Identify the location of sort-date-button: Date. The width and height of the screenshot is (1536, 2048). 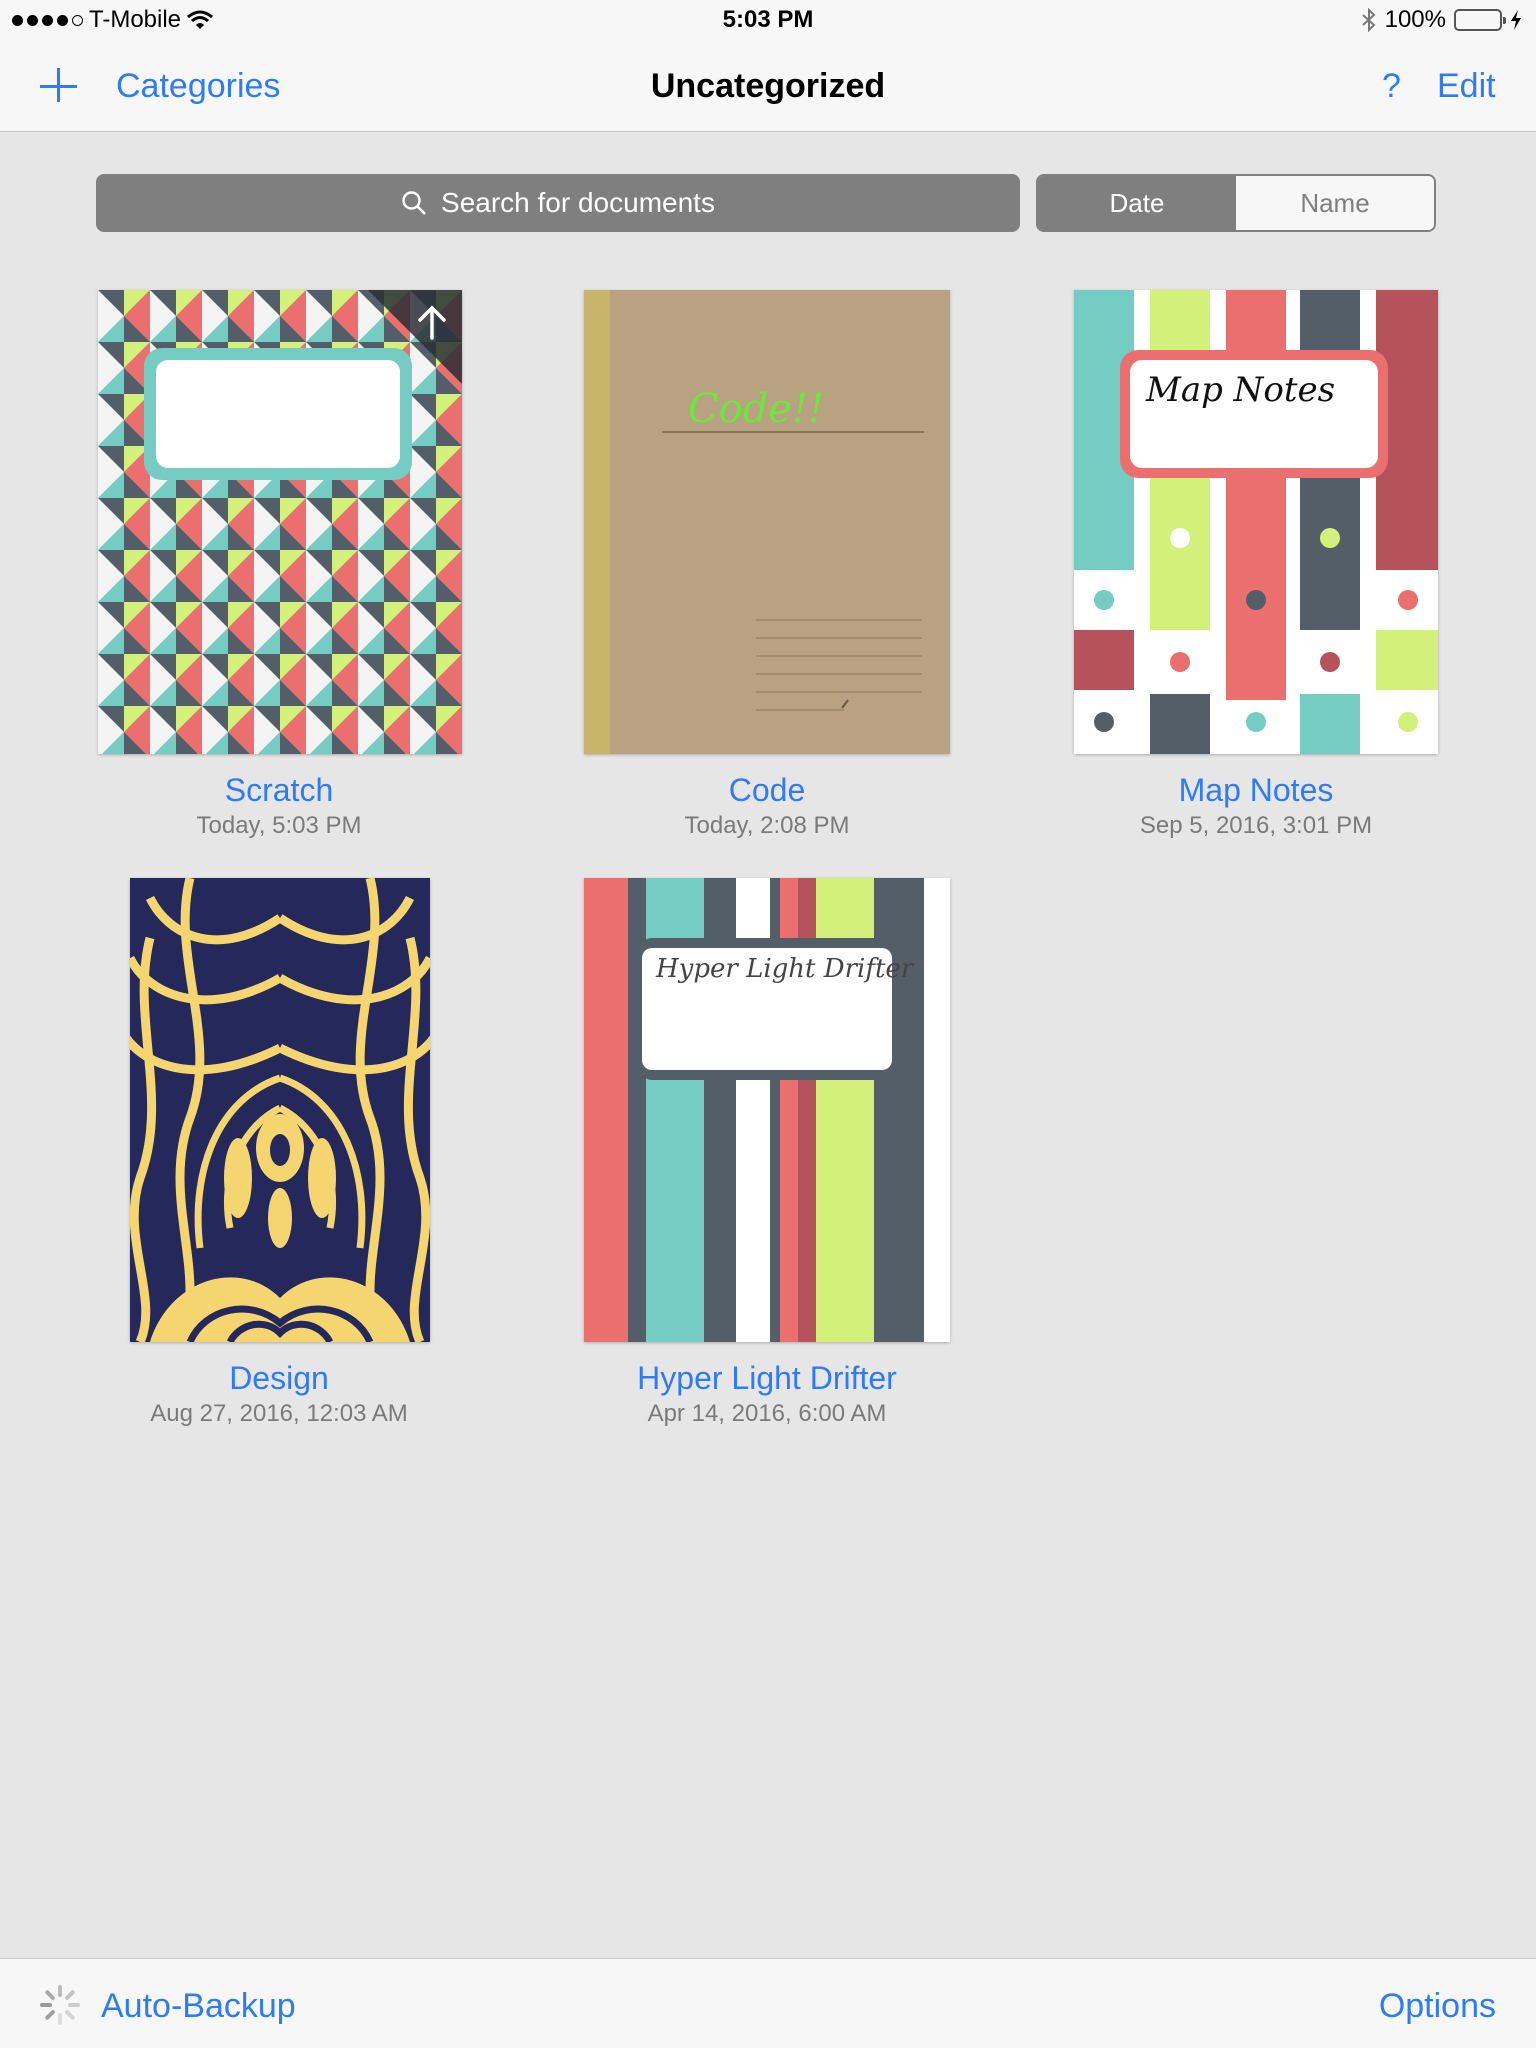
(1137, 203).